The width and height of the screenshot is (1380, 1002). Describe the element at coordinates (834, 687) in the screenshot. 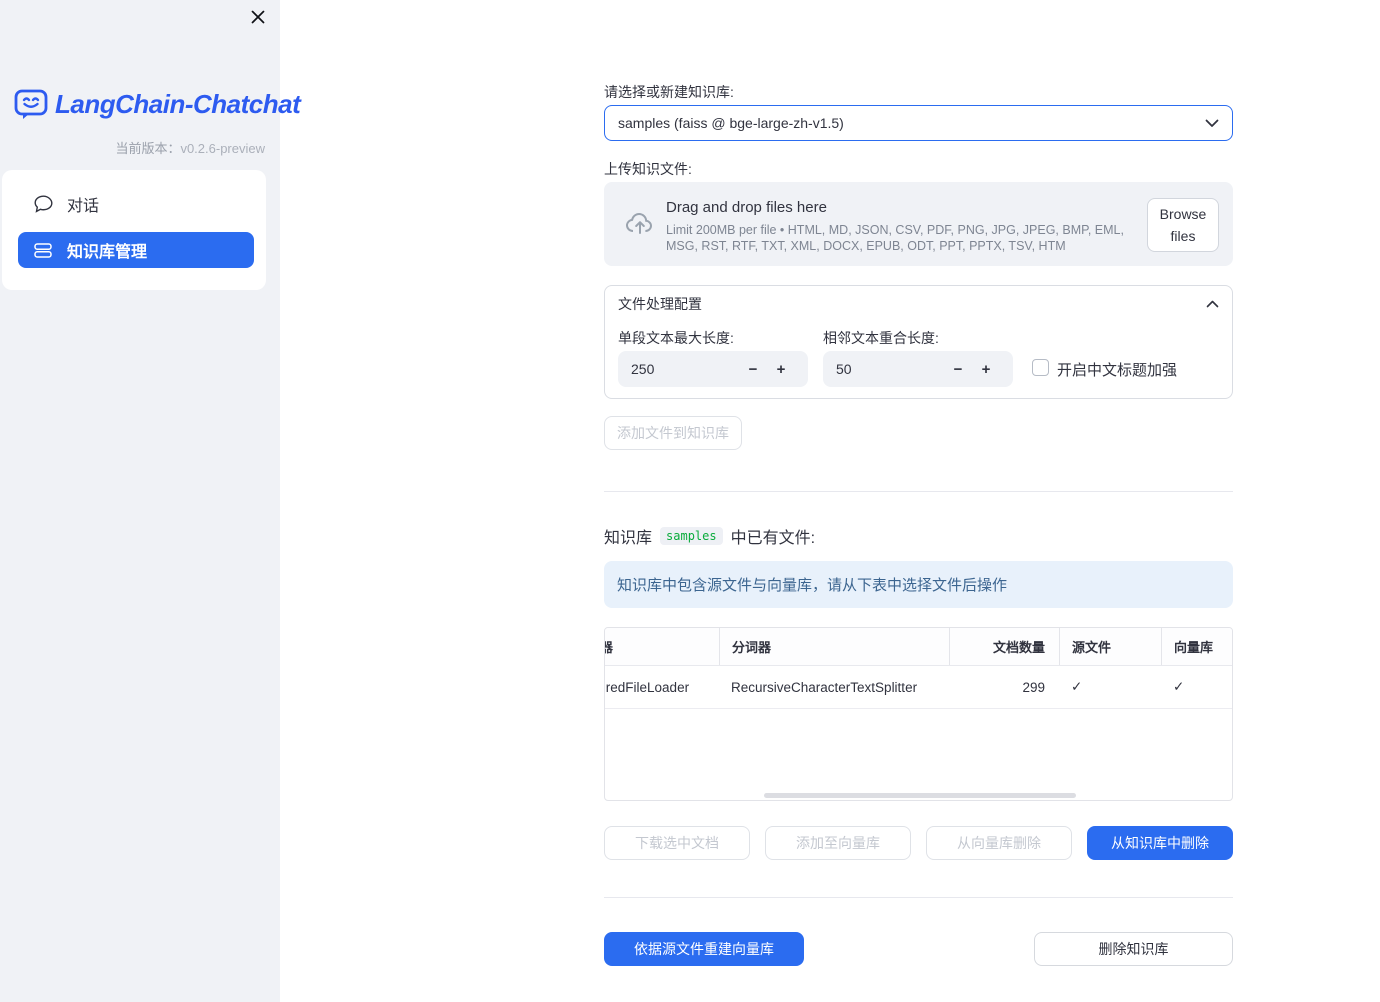

I see `cell-splitter: RecursiveCharacterTextSplitter` at that location.